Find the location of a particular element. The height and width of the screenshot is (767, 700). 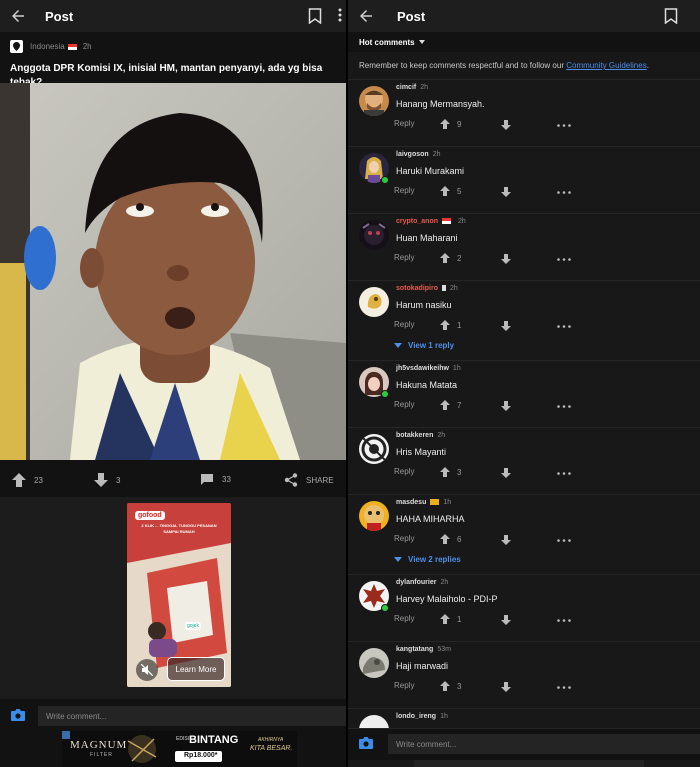

vote-count: 7 is located at coordinates (459, 405).